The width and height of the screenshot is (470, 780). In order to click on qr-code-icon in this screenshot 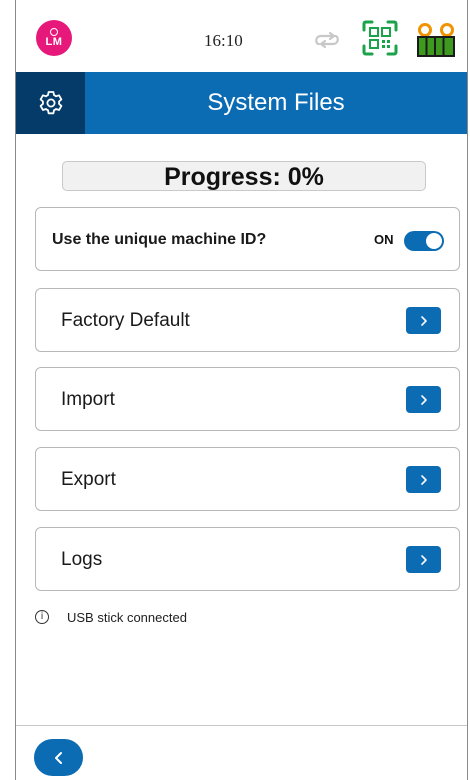, I will do `click(380, 38)`.